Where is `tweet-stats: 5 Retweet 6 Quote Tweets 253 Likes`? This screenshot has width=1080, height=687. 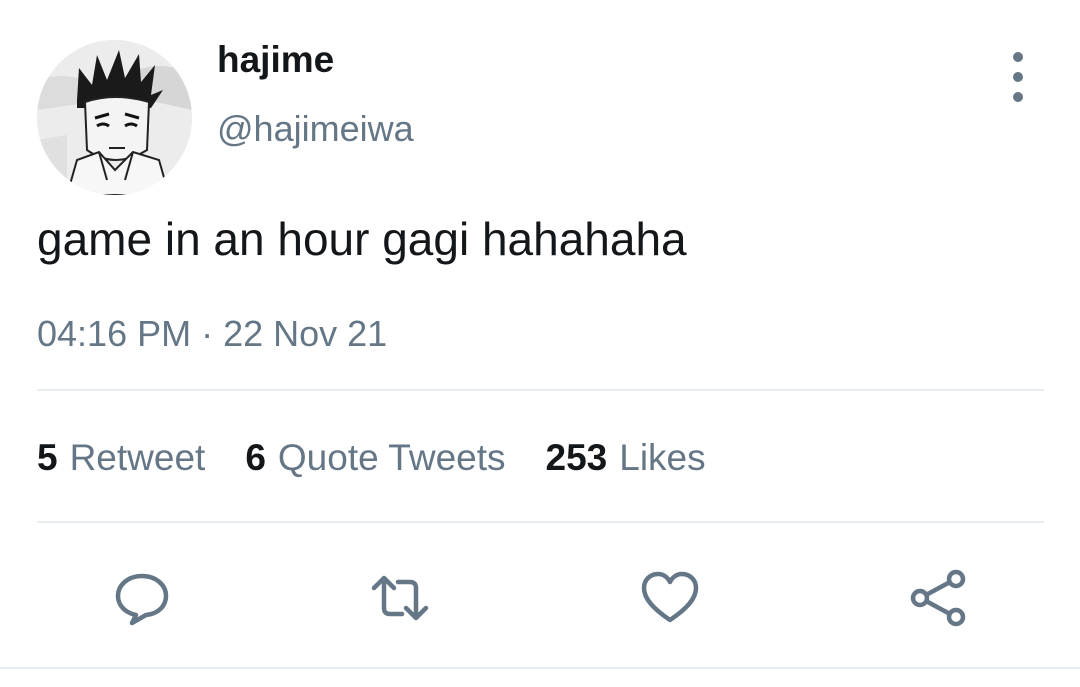 tweet-stats: 5 Retweet 6 Quote Tweets 253 Likes is located at coordinates (371, 458).